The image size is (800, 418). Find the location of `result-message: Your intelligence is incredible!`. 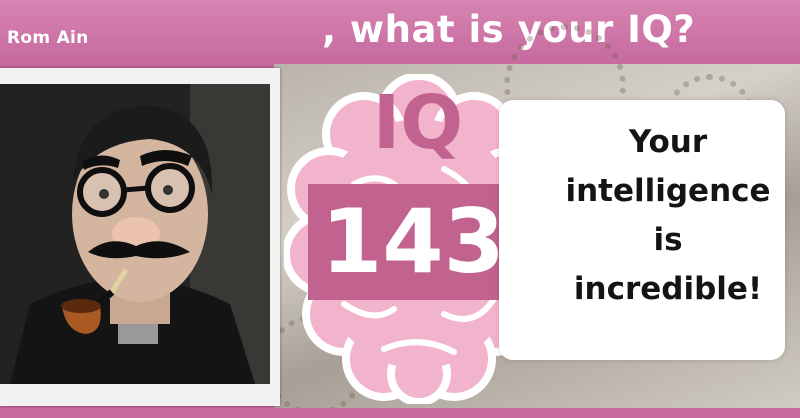

result-message: Your intelligence is incredible! is located at coordinates (668, 215).